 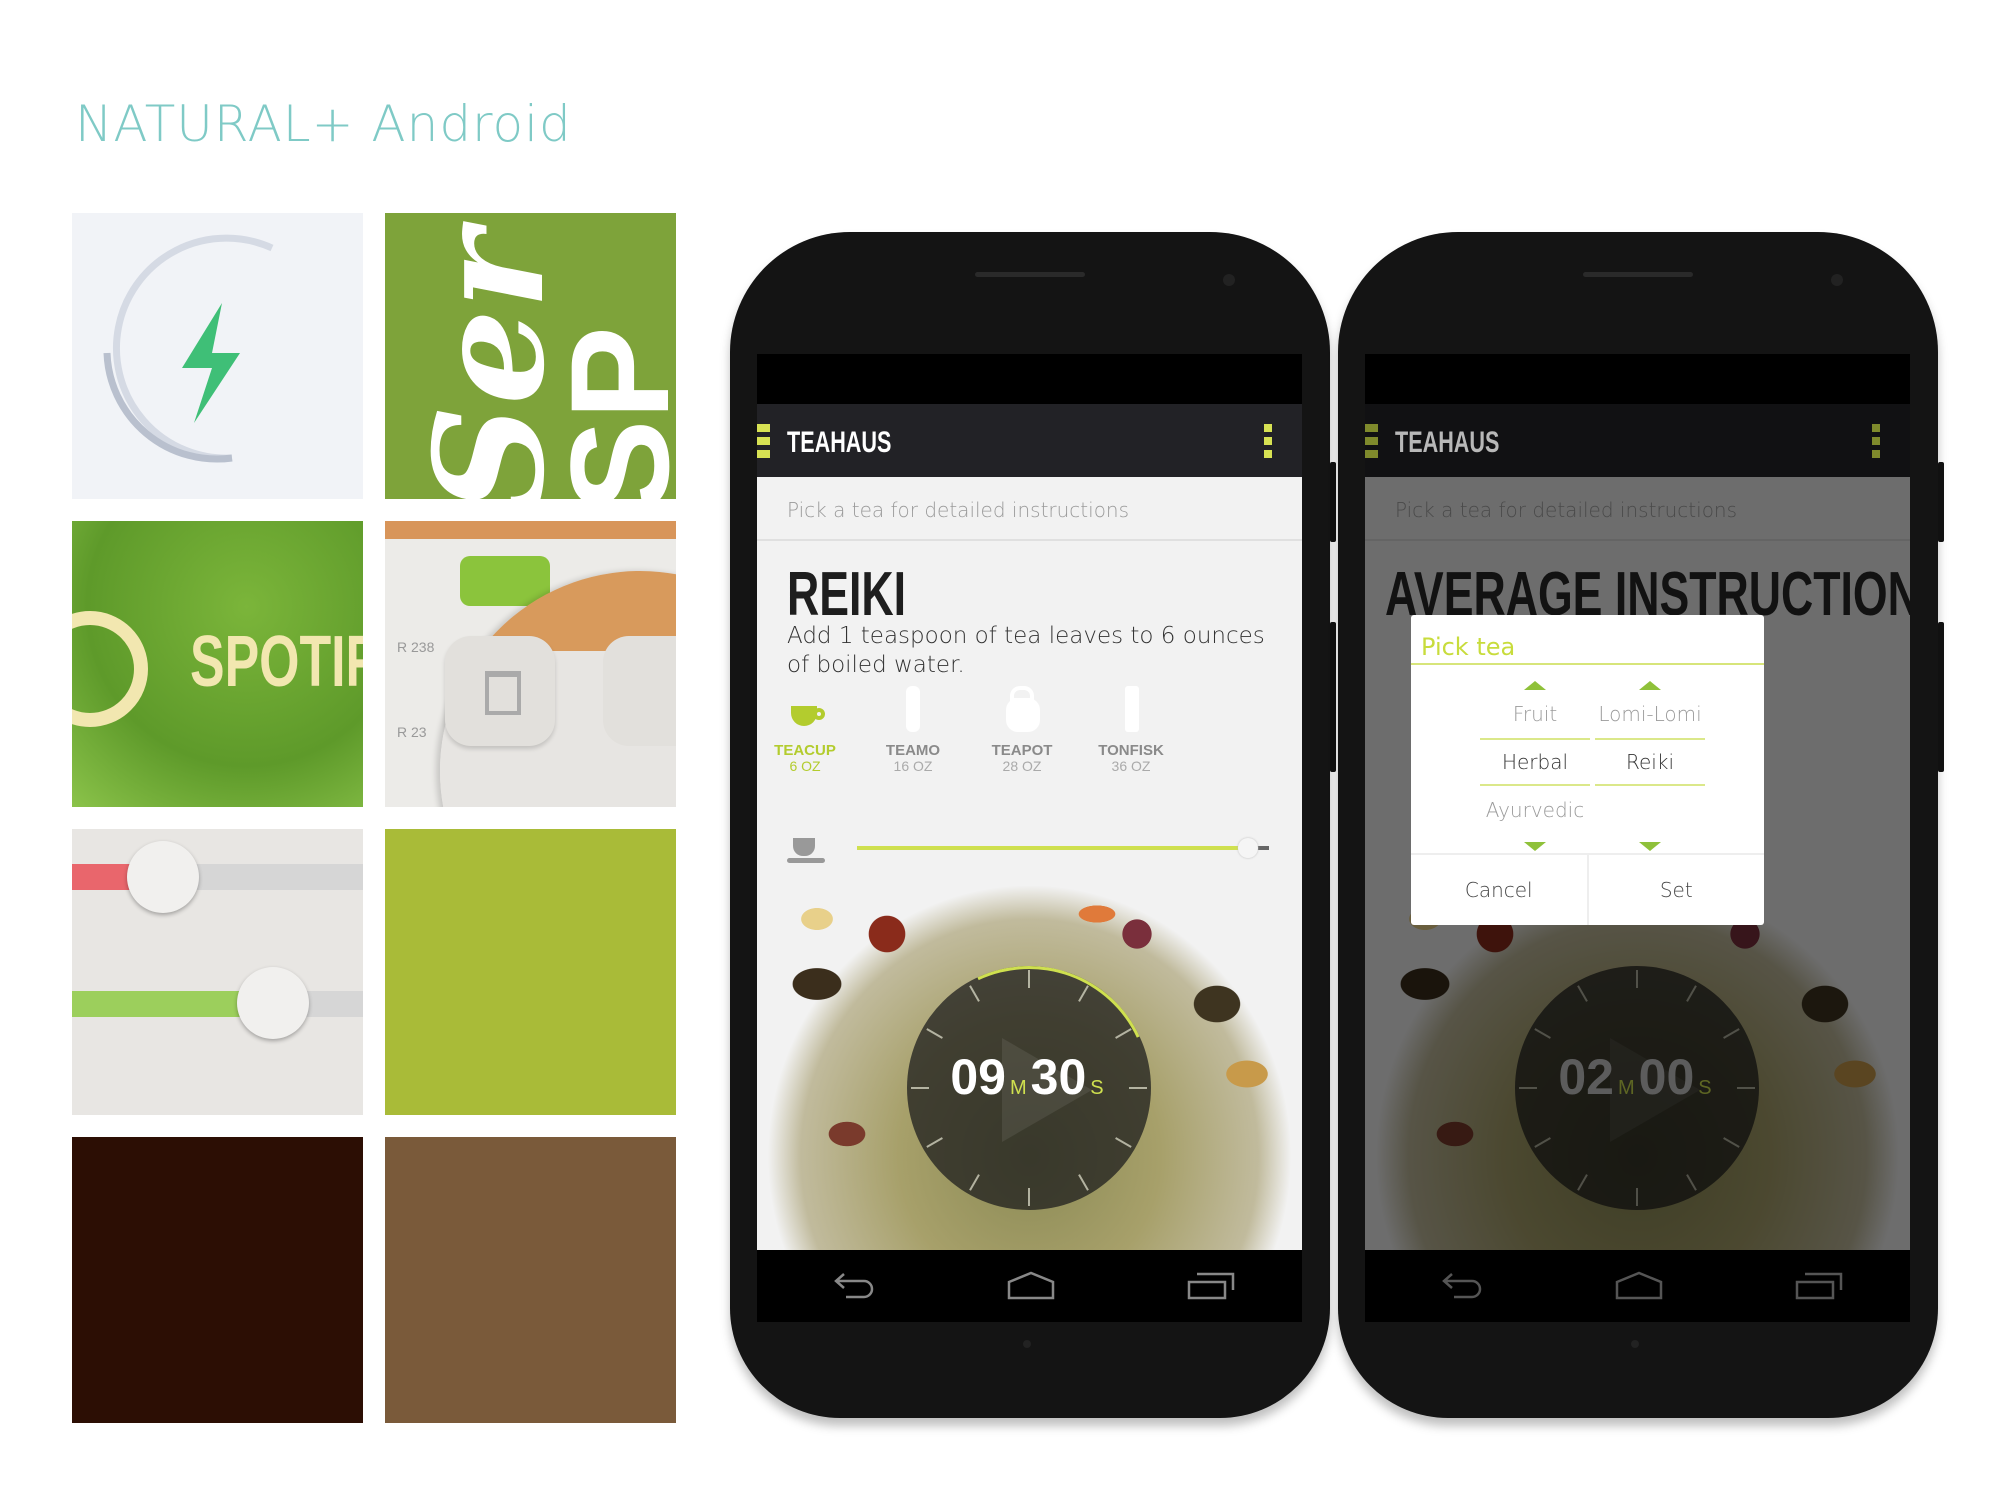 What do you see at coordinates (412, 732) in the screenshot?
I see `row-label: R 23` at bounding box center [412, 732].